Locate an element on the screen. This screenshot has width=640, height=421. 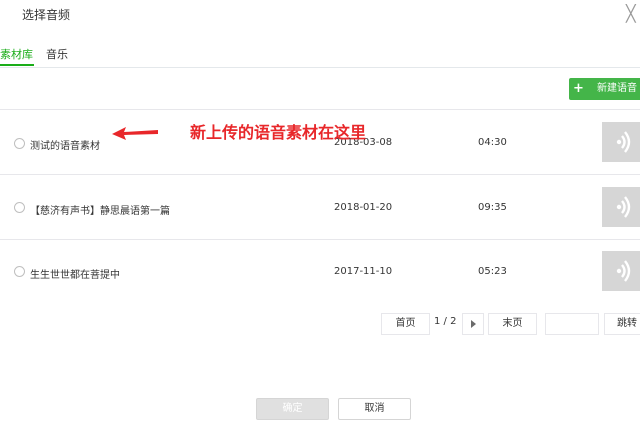
close-icon: ╳ is located at coordinates (631, 13).